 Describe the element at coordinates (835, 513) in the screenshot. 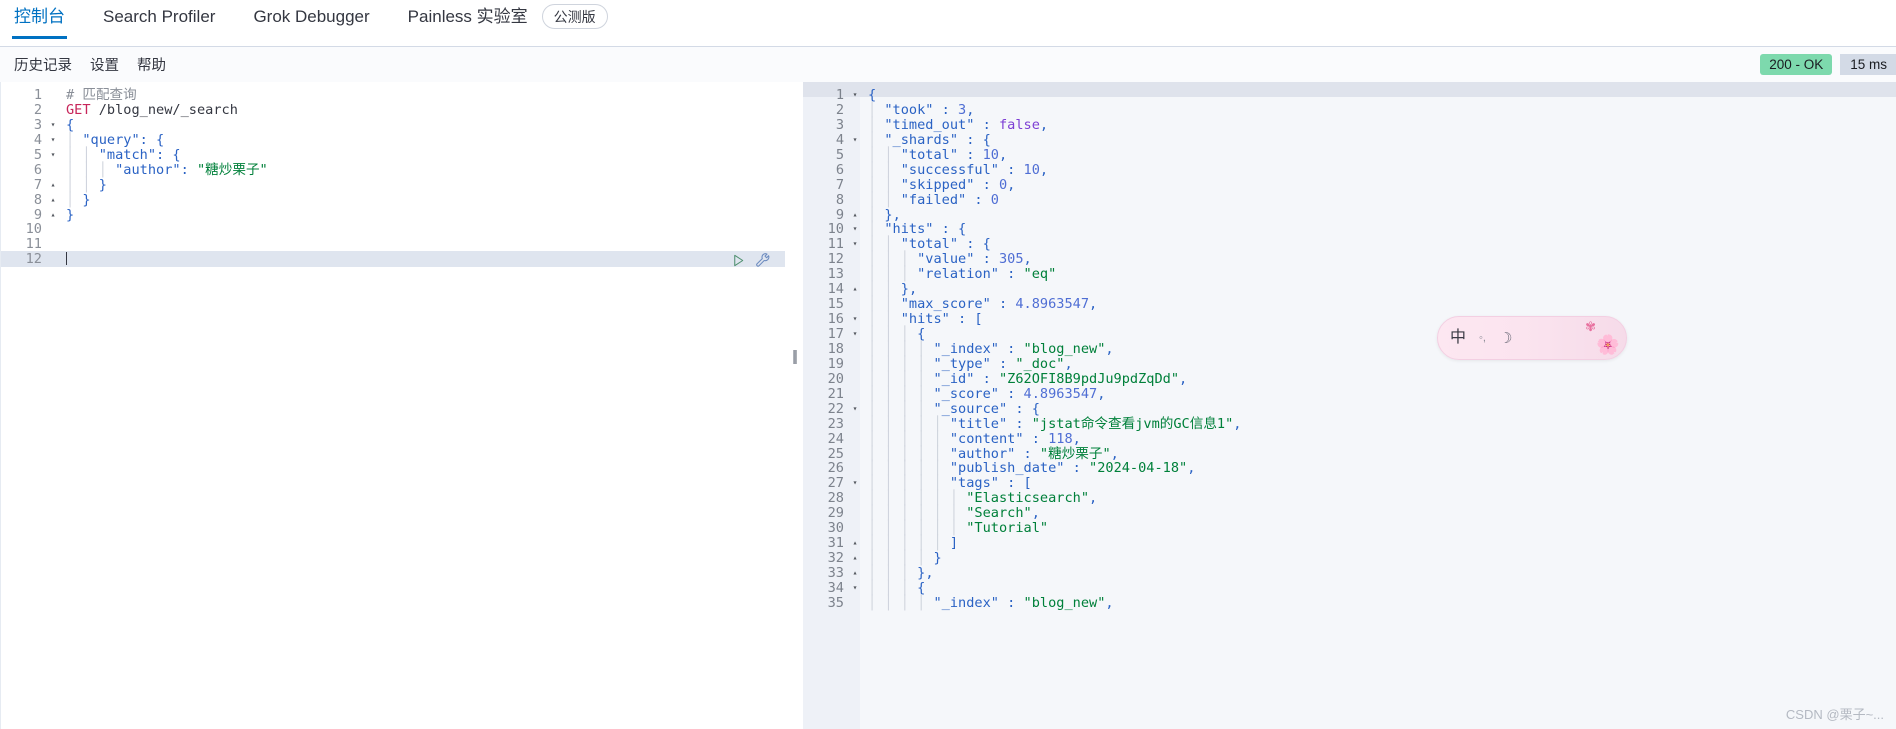

I see `line-number: 29` at that location.